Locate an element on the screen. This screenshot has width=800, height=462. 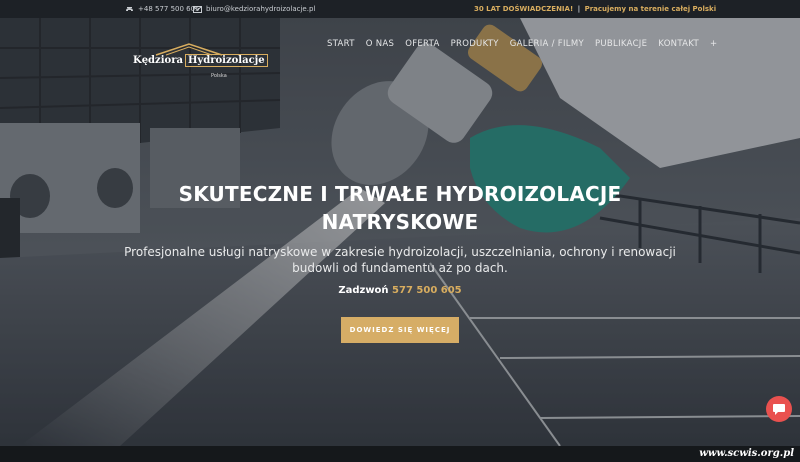
nav-item-oferta: OFERTA is located at coordinates (422, 44).